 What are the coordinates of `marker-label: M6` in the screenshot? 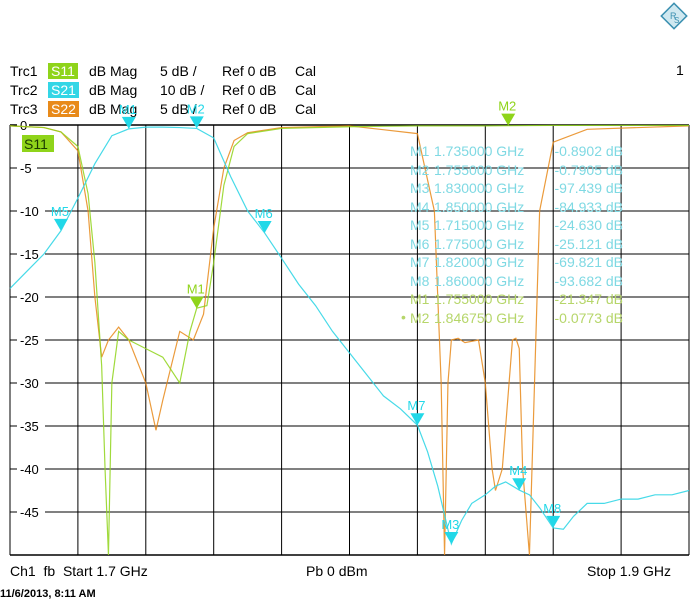 It's located at (264, 213).